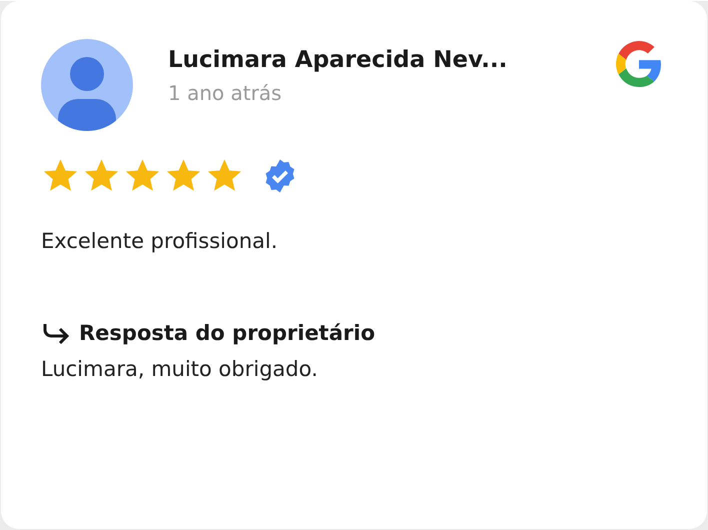 This screenshot has width=708, height=530. Describe the element at coordinates (180, 369) in the screenshot. I see `reply-text: Lucimara, muito obrigado.` at that location.